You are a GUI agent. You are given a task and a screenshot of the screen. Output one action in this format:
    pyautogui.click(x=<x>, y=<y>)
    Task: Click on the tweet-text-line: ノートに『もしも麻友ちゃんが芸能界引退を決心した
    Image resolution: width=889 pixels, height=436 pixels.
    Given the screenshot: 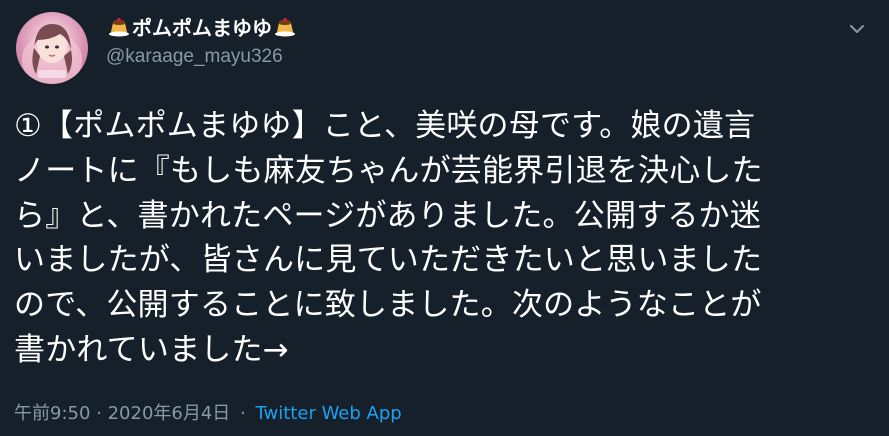 What is the action you would take?
    pyautogui.click(x=388, y=170)
    